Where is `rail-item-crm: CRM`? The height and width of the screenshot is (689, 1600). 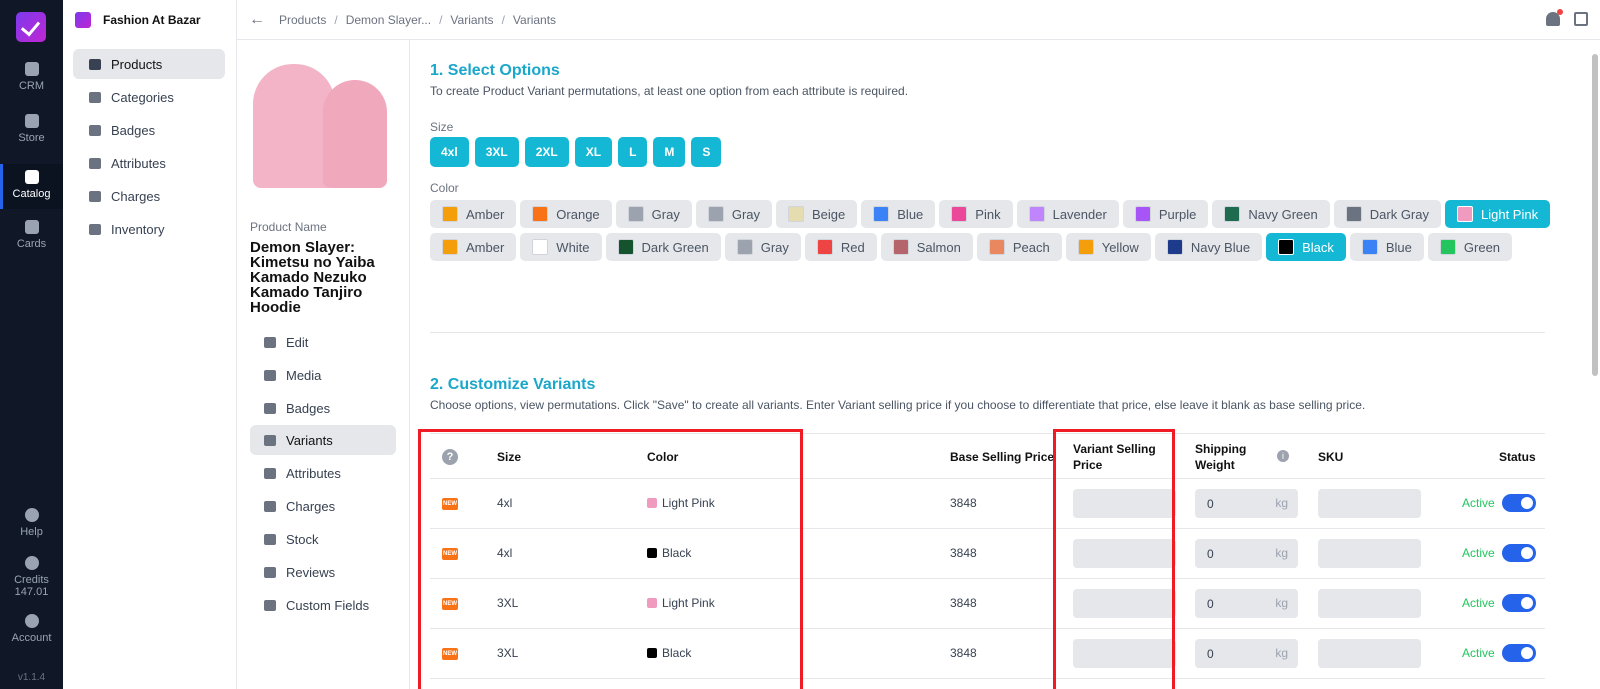
rail-item-crm: CRM is located at coordinates (31, 77).